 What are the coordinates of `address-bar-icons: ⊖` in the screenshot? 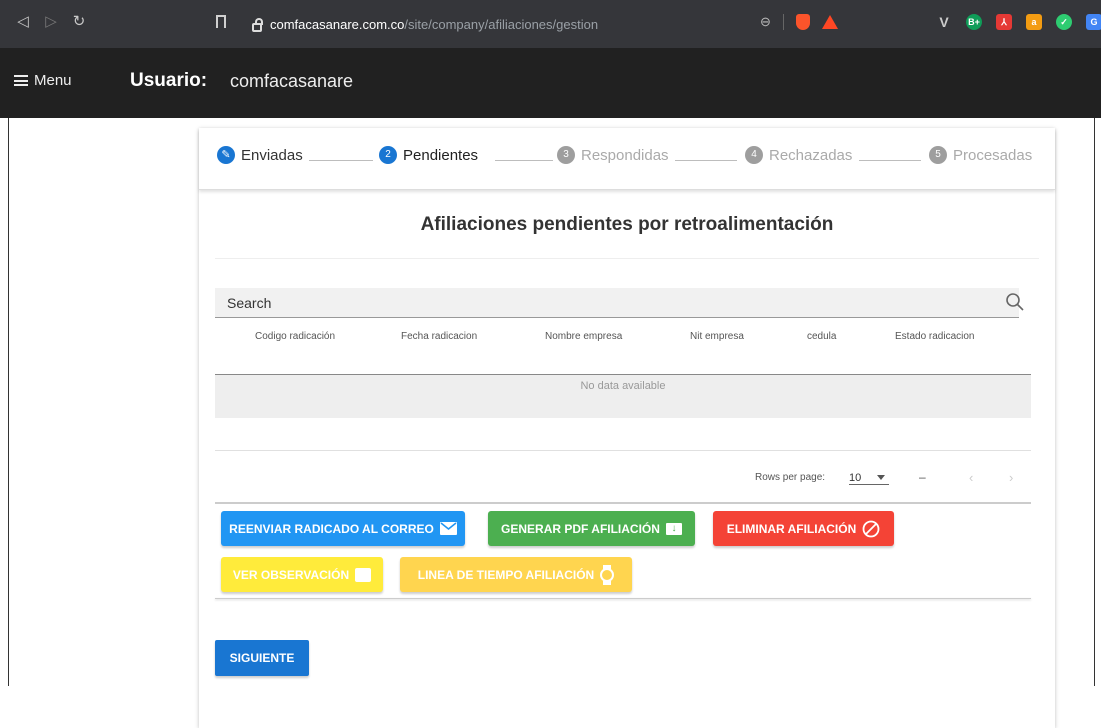 It's located at (799, 22).